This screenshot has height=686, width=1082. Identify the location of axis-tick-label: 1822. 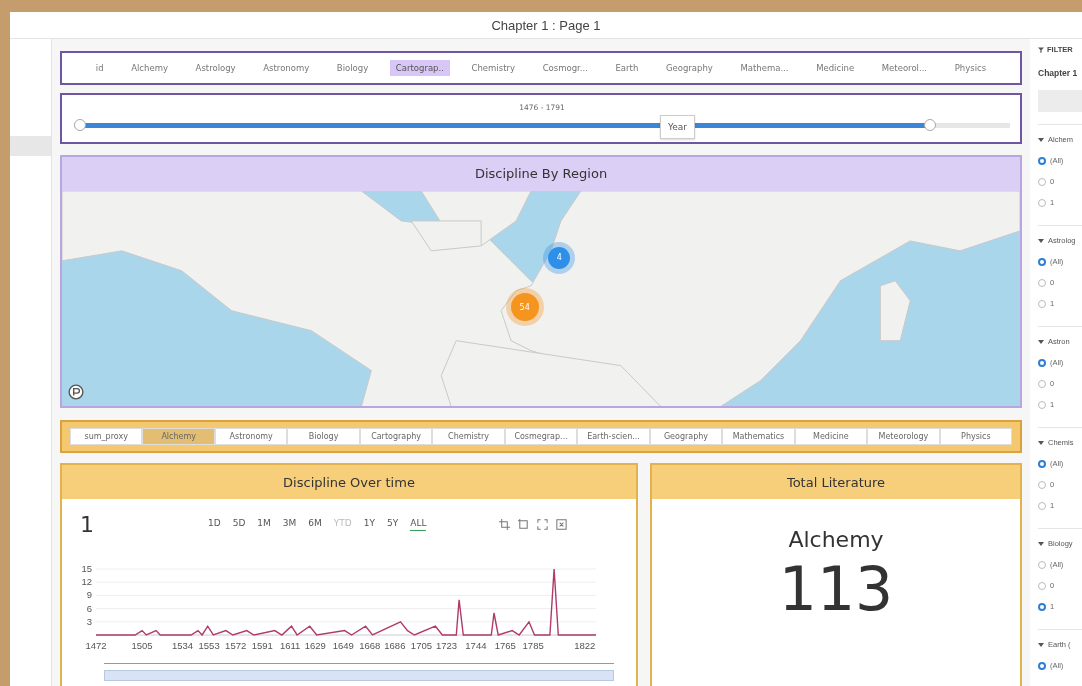
(585, 645).